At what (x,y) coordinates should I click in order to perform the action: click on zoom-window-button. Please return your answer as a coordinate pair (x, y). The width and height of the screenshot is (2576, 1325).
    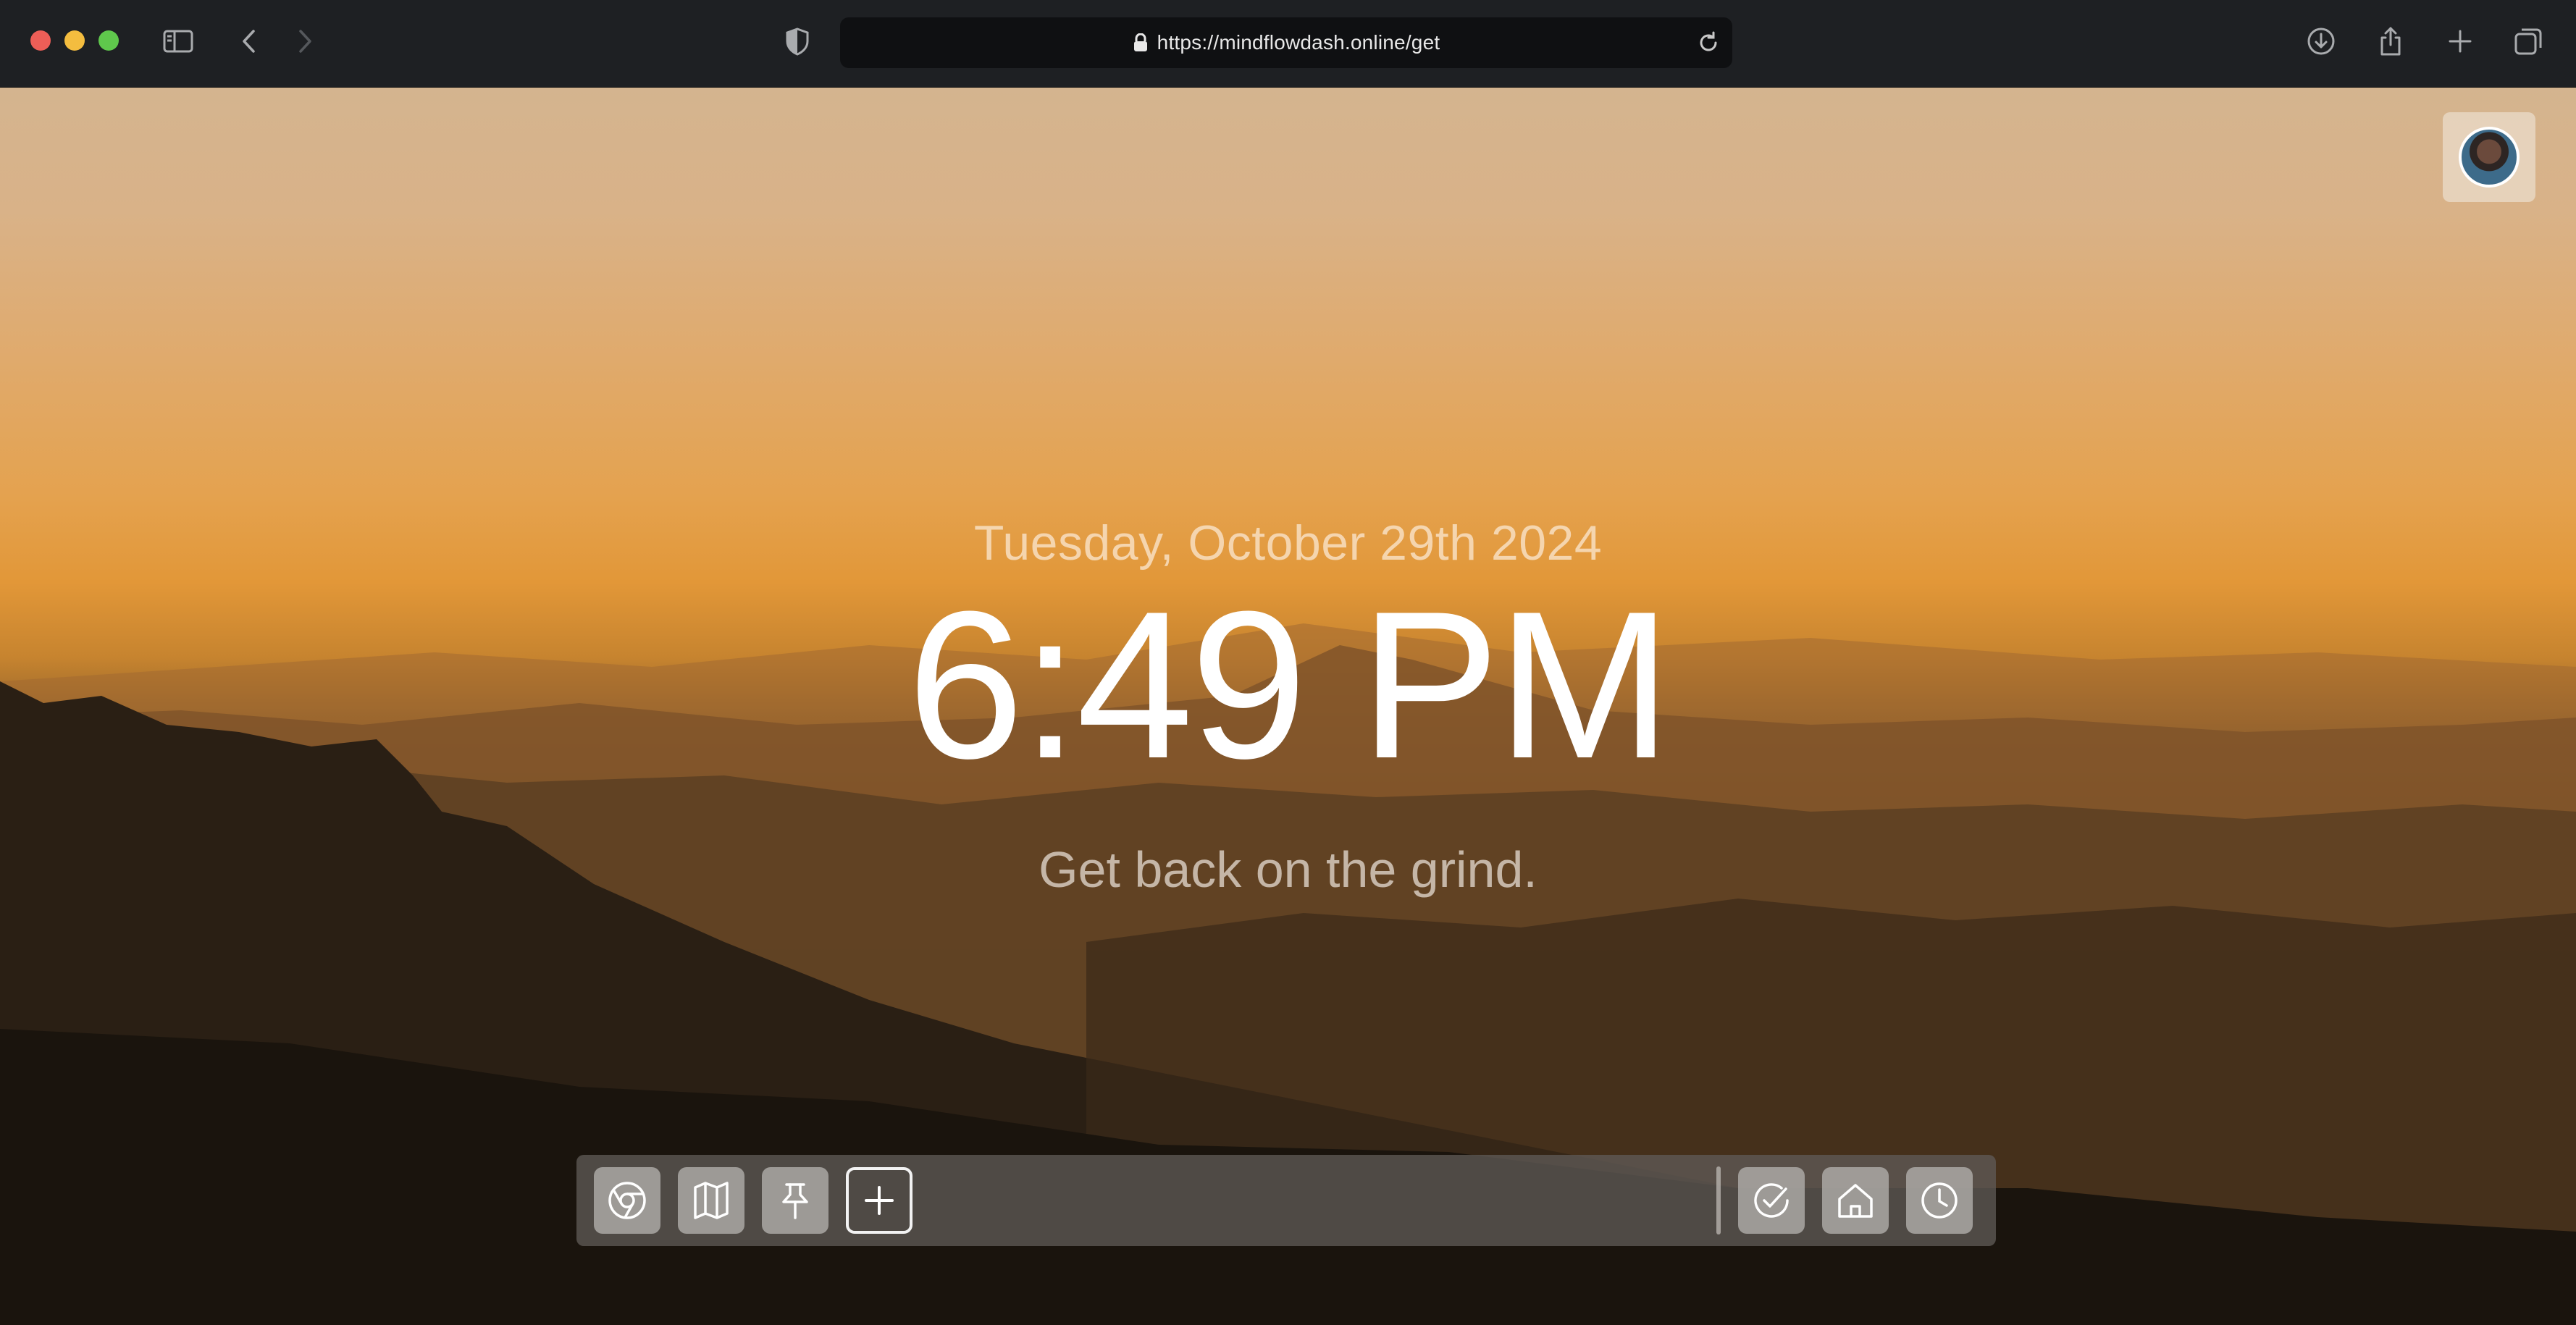
    Looking at the image, I should click on (108, 40).